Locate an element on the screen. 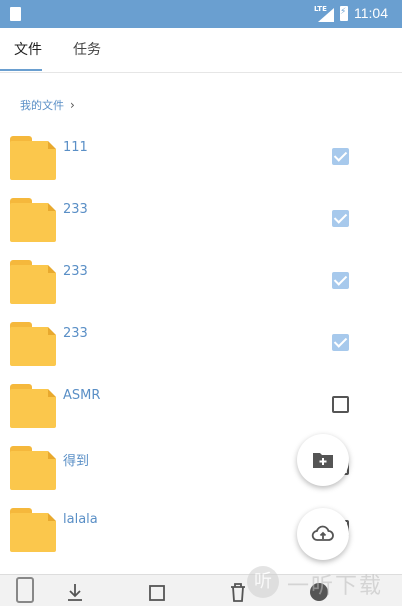  active-tab-indicator is located at coordinates (21, 70).